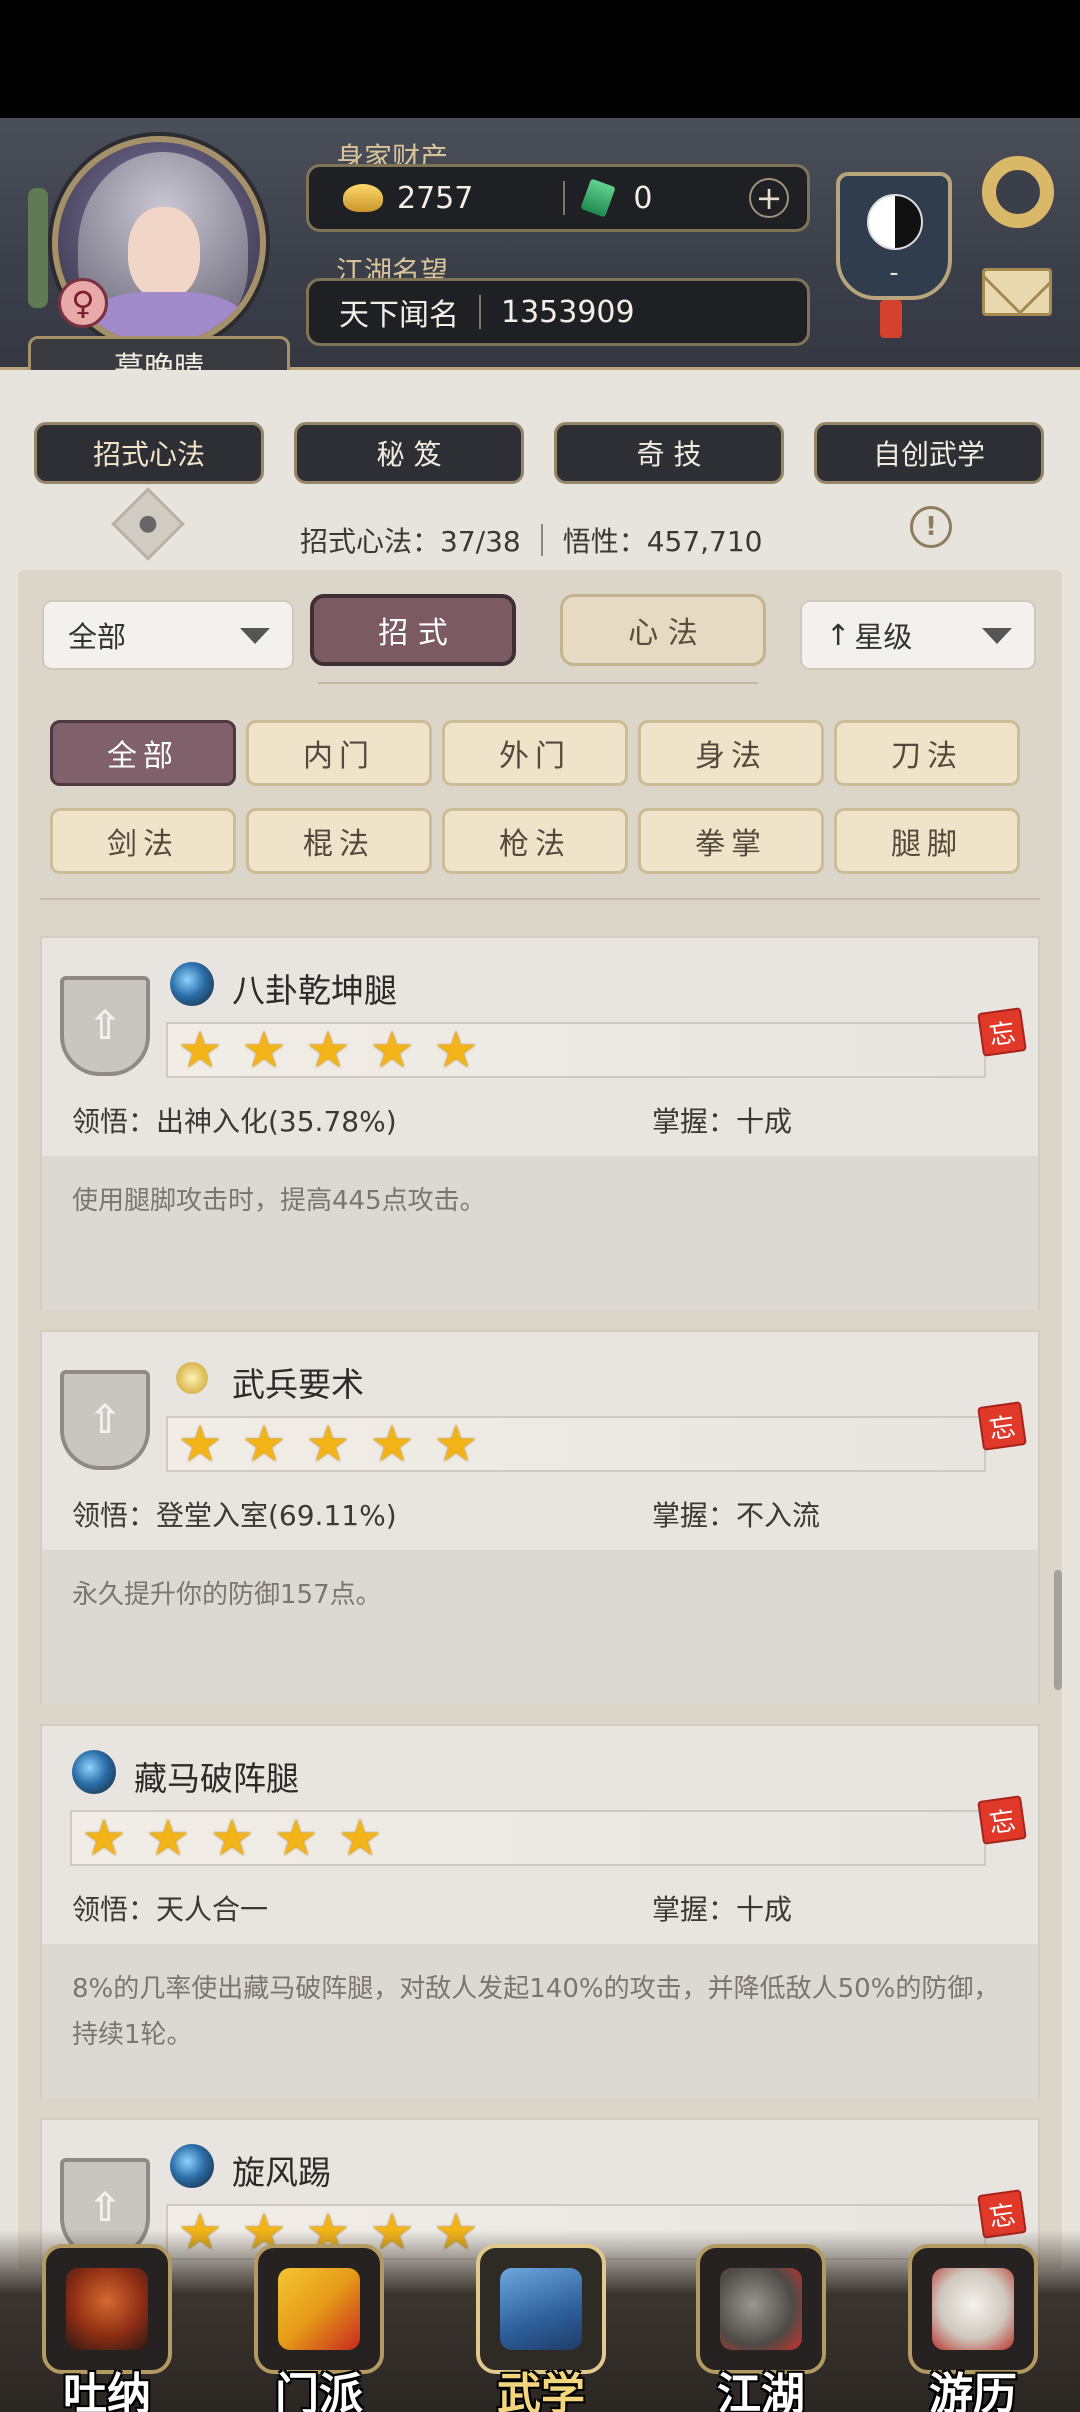 This screenshot has width=1080, height=2412. I want to click on chip-inner: 内门, so click(339, 753).